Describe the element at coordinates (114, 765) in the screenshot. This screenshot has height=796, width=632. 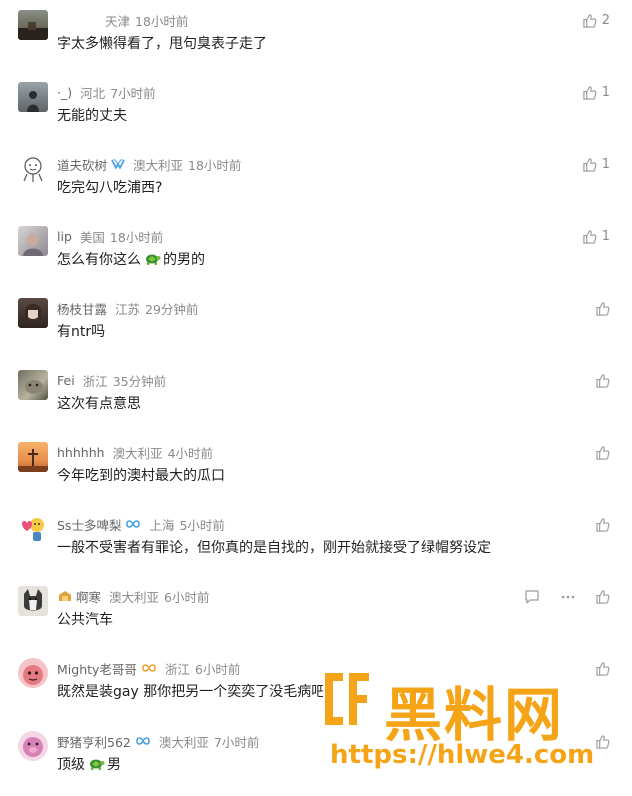
I see `comment-text-part: 男` at that location.